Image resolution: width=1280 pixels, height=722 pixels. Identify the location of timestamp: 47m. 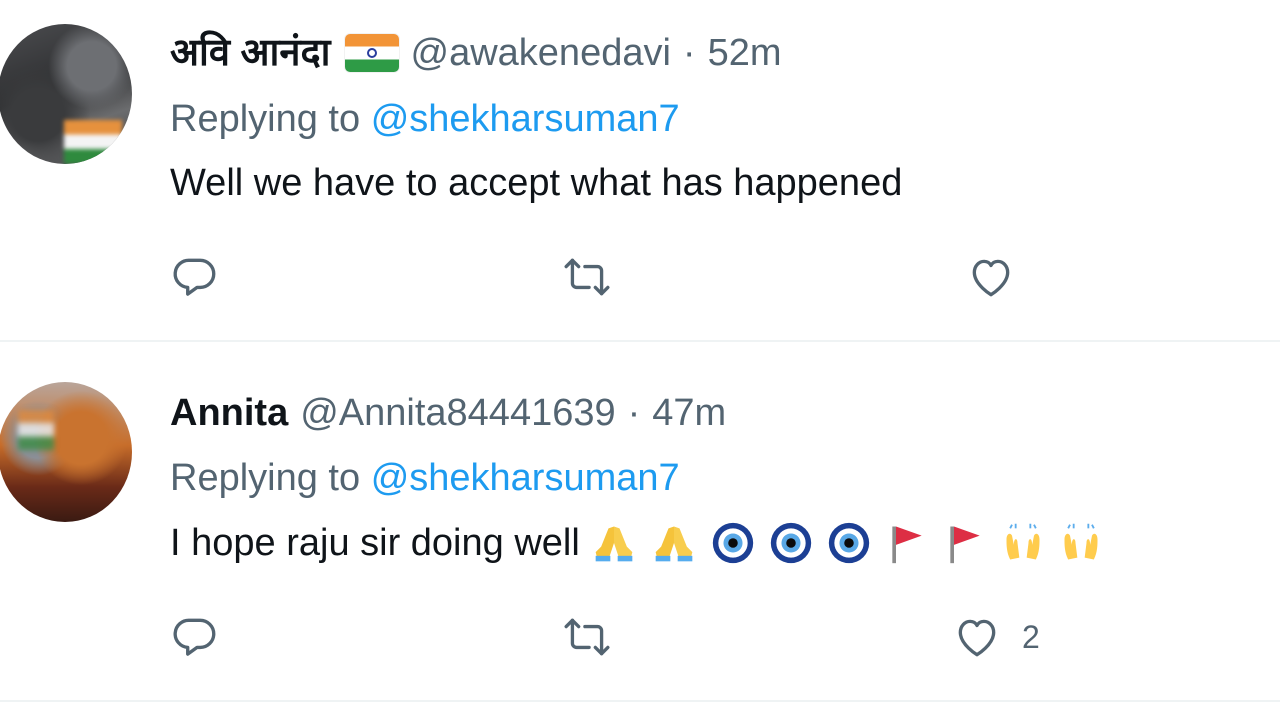
(689, 413).